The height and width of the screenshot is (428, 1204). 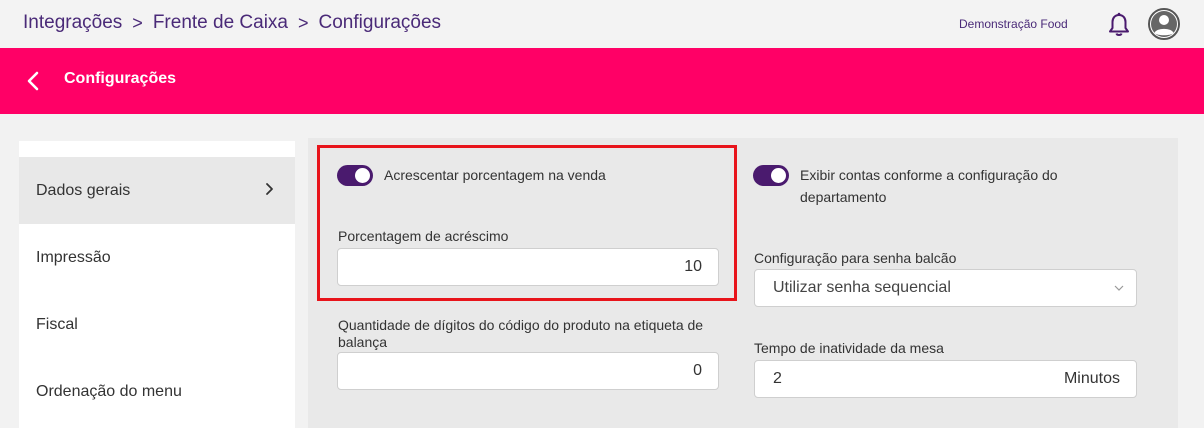 What do you see at coordinates (220, 23) in the screenshot?
I see `breadcrumb-item-frente-de-caixa: Frente de Caixa` at bounding box center [220, 23].